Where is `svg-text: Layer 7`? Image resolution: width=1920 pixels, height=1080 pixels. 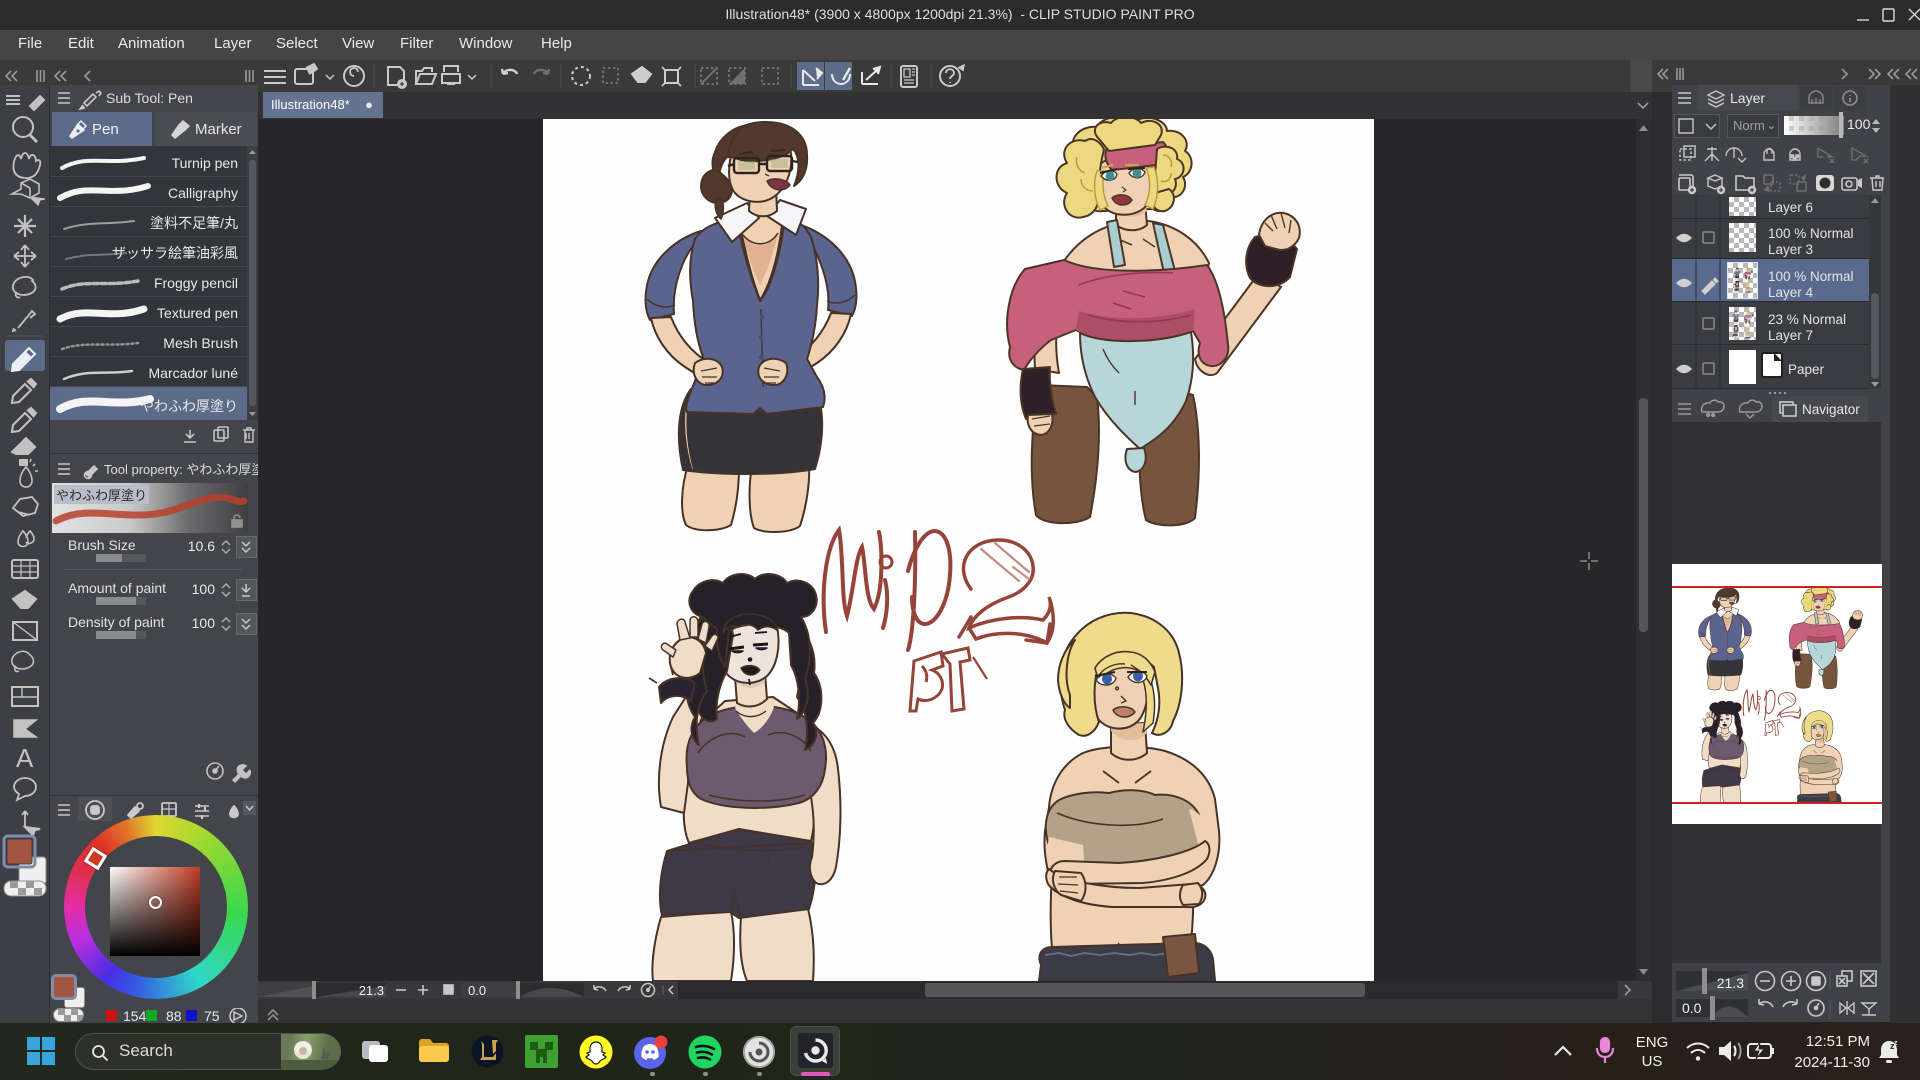
svg-text: Layer 7 is located at coordinates (1790, 335).